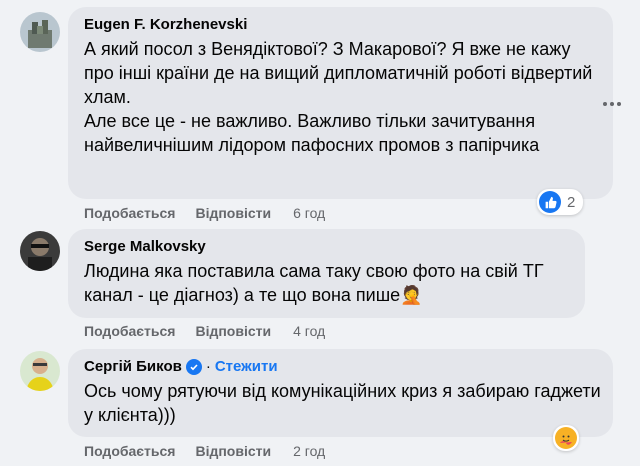 The width and height of the screenshot is (640, 466). I want to click on follow-button: Стежити, so click(246, 367).